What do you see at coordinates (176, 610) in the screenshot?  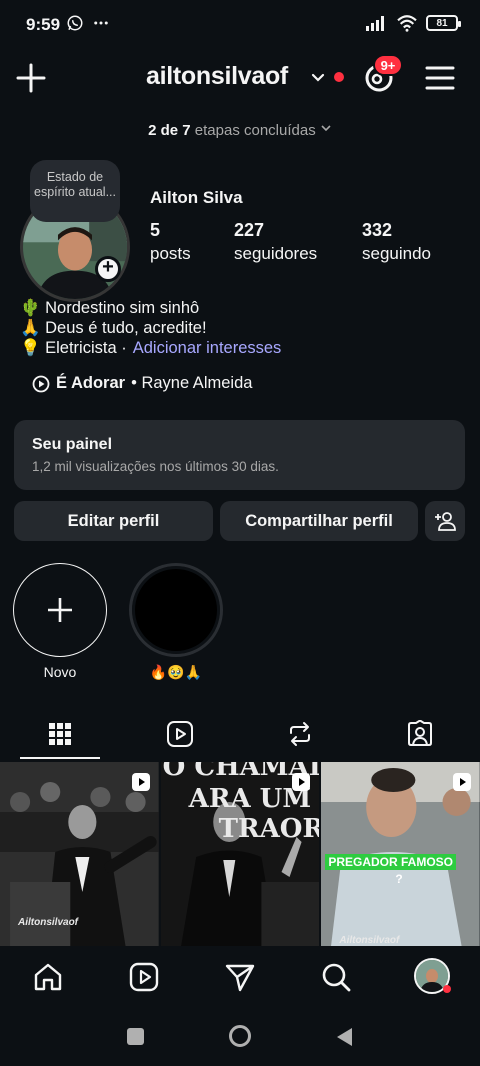 I see `highlight-cover` at bounding box center [176, 610].